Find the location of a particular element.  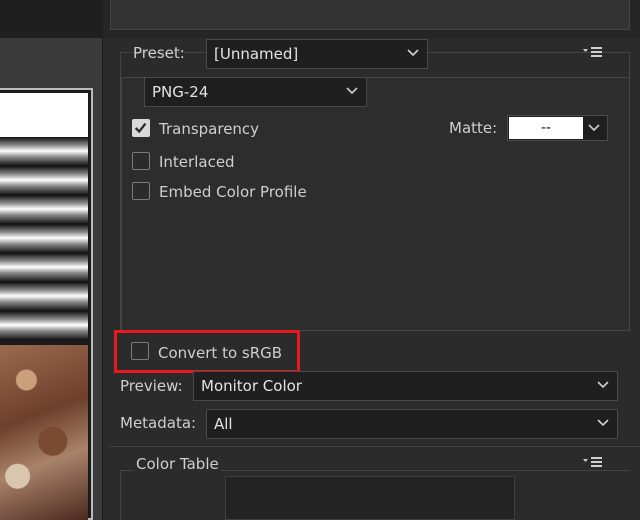

metadata-dropdown: All is located at coordinates (412, 424).